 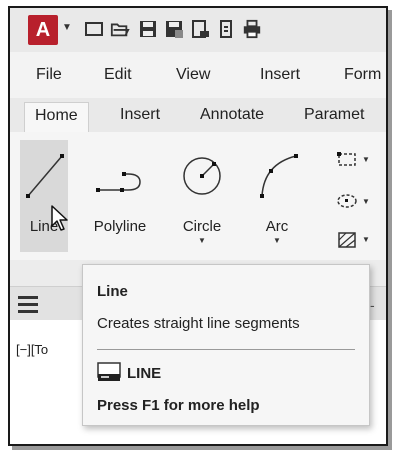 What do you see at coordinates (148, 29) in the screenshot?
I see `save-icon` at bounding box center [148, 29].